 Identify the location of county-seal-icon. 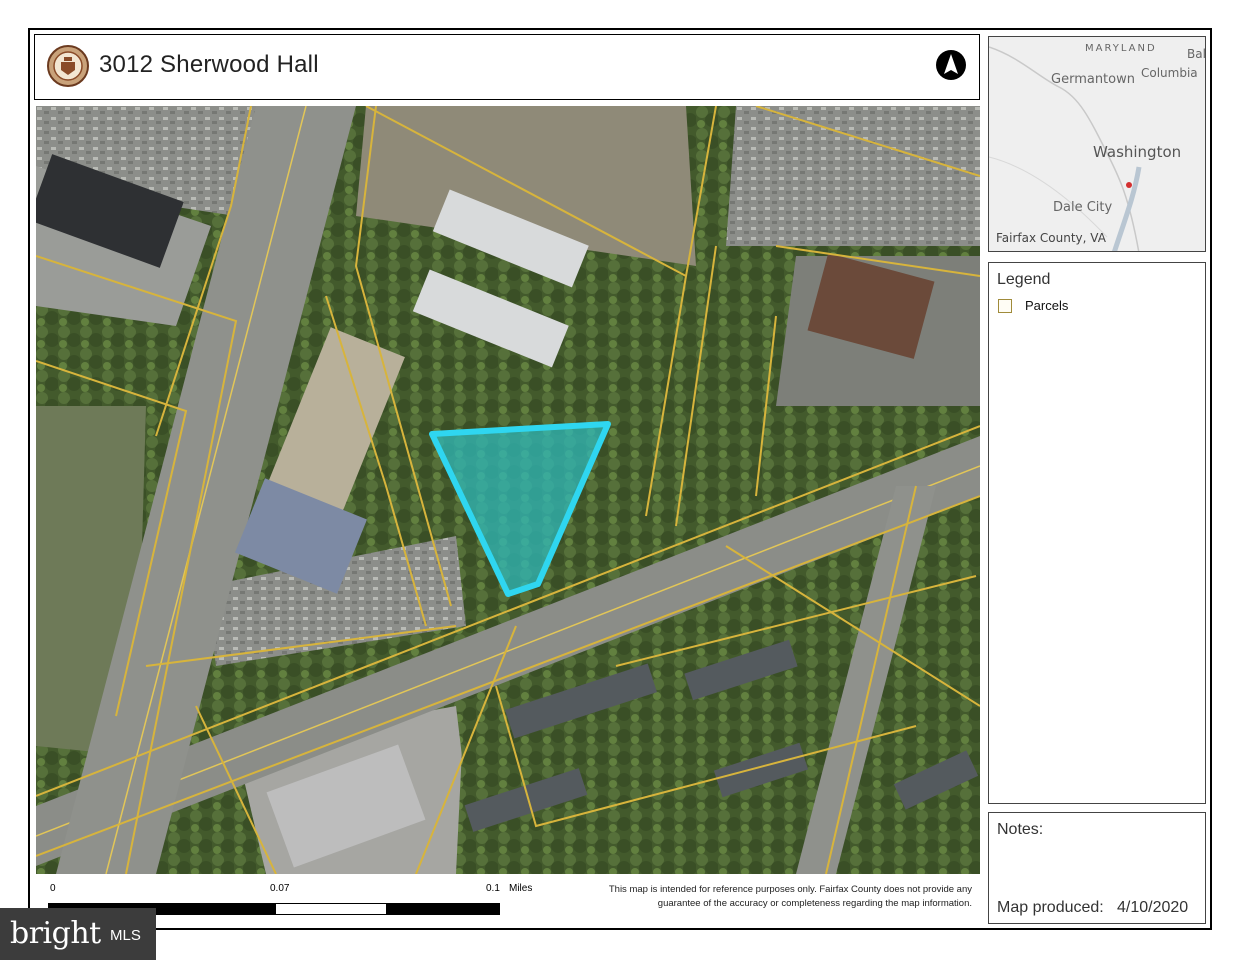
(68, 66).